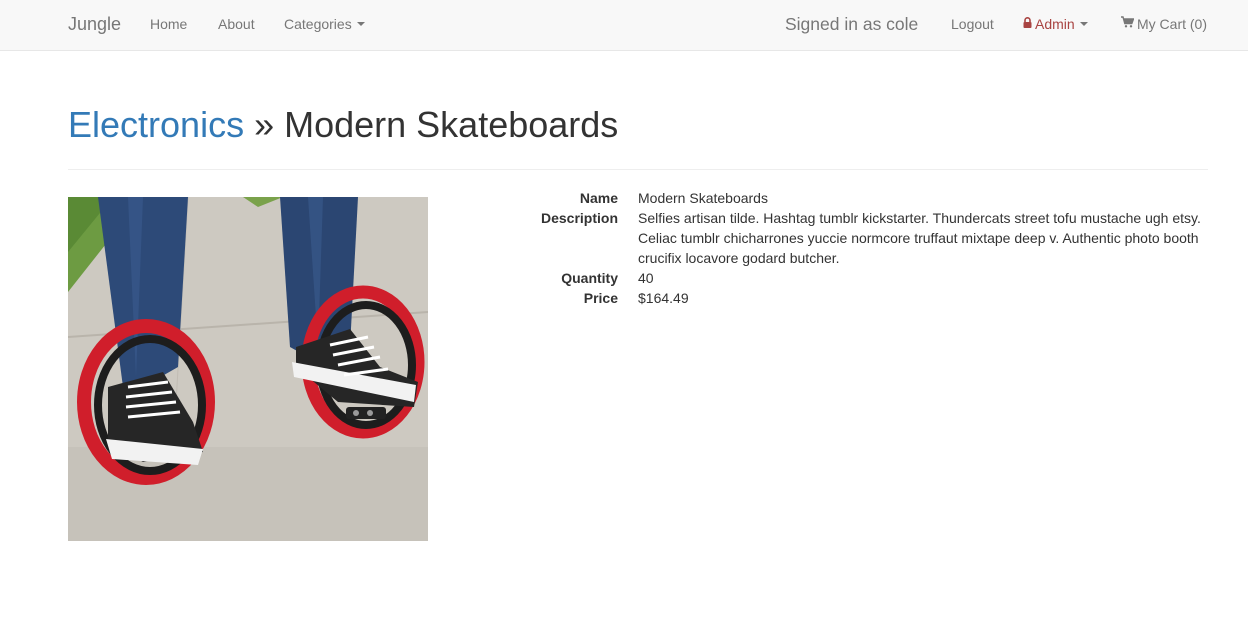 Image resolution: width=1248 pixels, height=635 pixels. Describe the element at coordinates (646, 278) in the screenshot. I see `quantity-value: 40` at that location.